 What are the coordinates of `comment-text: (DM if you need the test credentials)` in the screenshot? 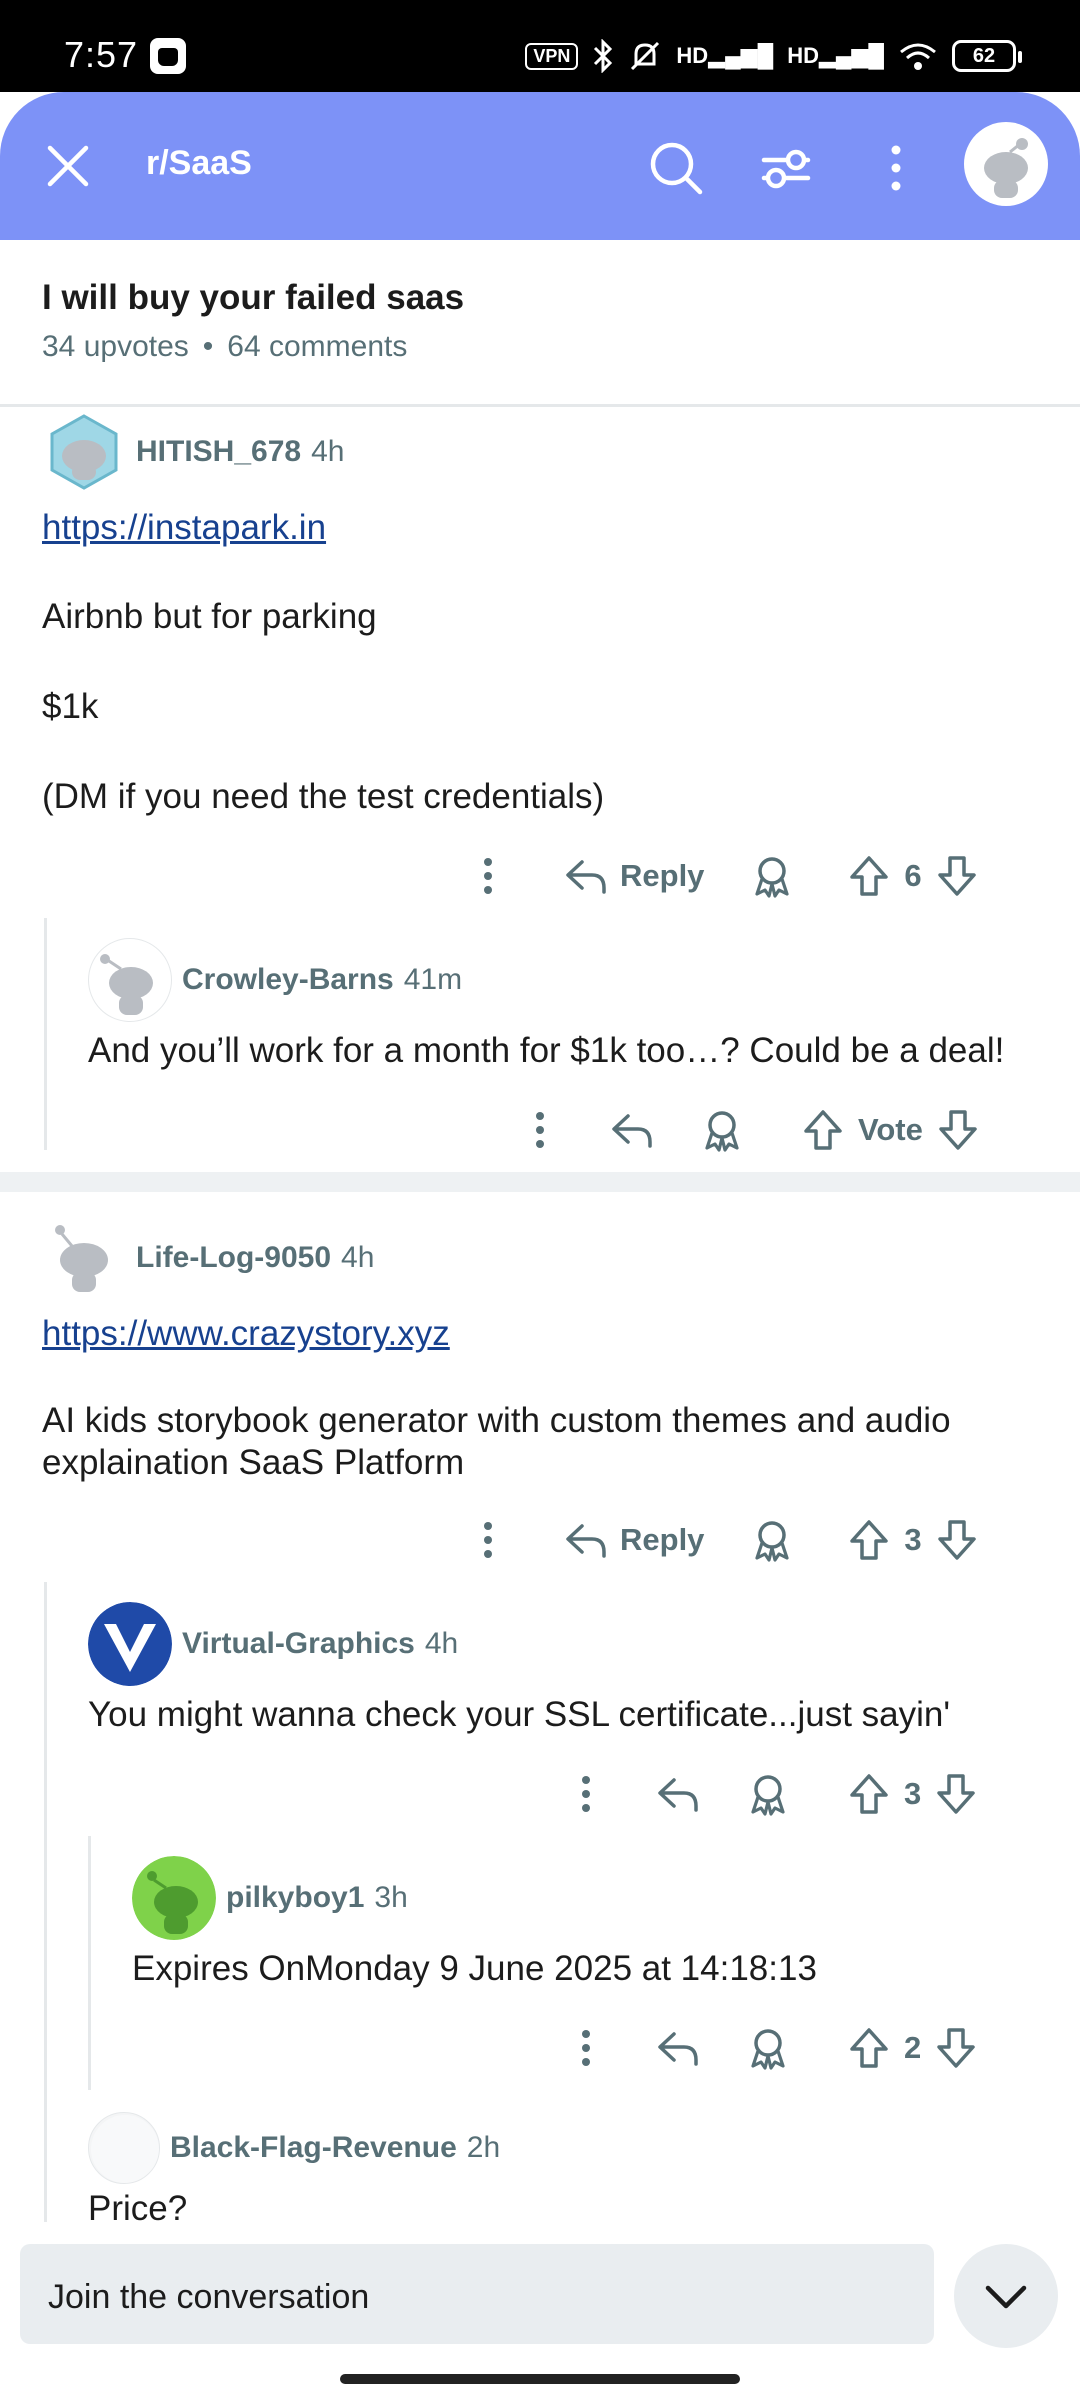 It's located at (323, 796).